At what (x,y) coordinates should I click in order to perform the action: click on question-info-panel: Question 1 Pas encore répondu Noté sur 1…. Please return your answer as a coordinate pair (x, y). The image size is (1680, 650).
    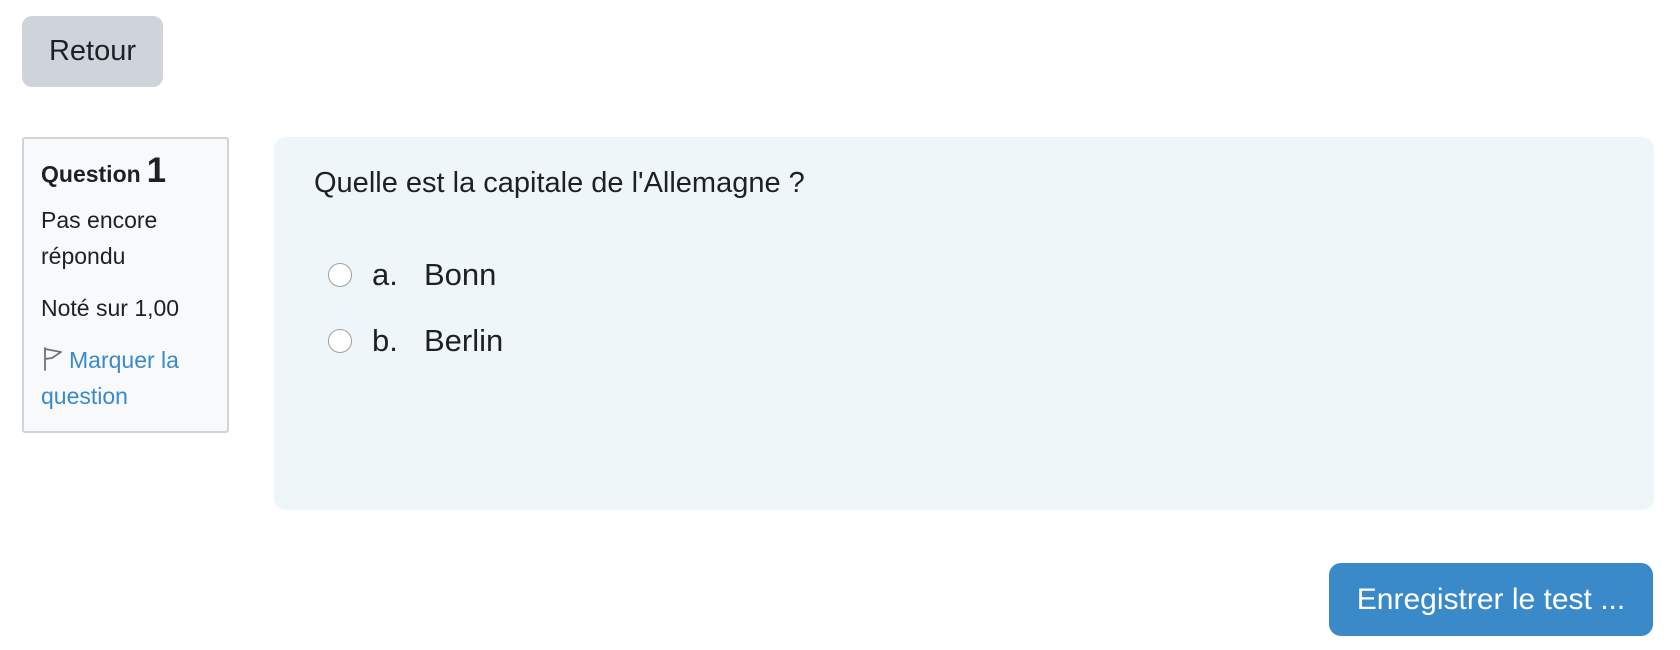
    Looking at the image, I should click on (125, 285).